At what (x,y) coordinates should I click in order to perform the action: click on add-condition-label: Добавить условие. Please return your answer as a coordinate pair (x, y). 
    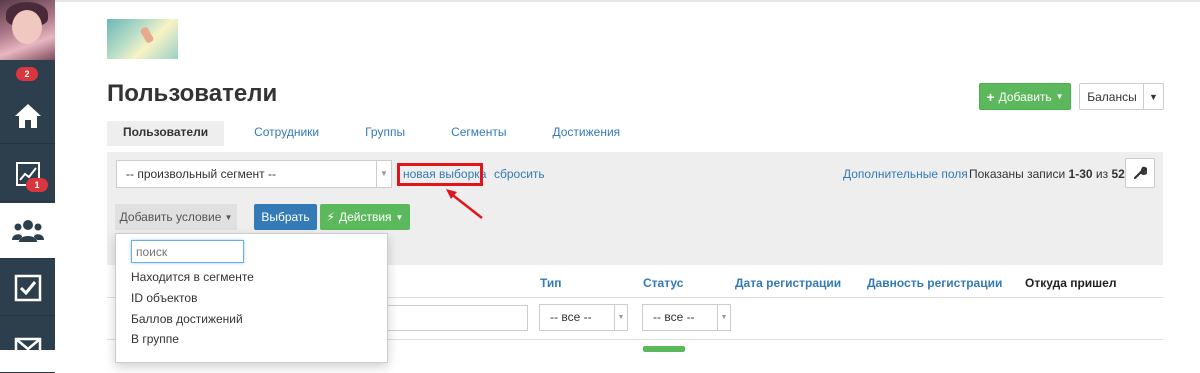
    Looking at the image, I should click on (170, 217).